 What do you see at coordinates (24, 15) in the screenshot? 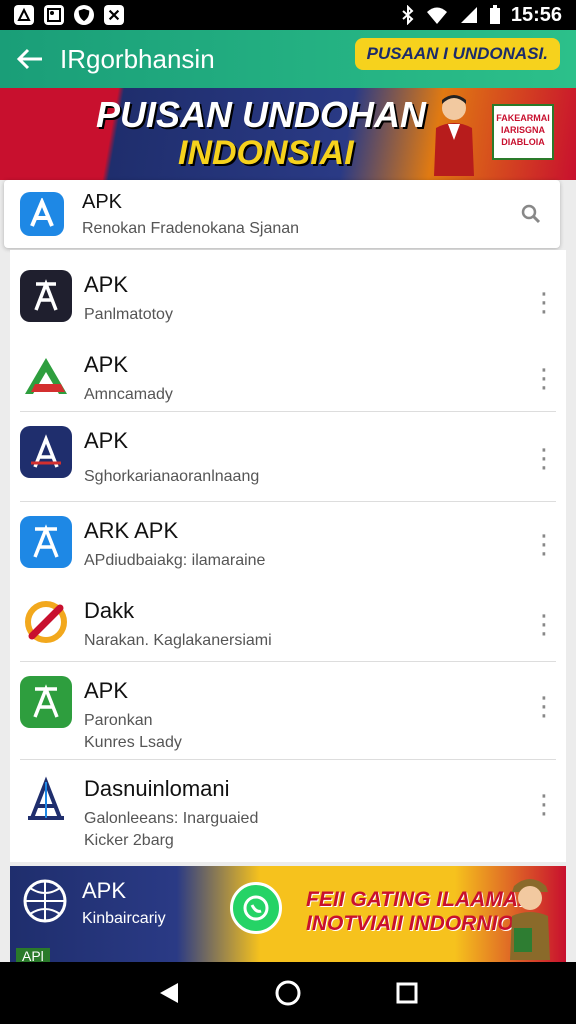
I see `notification-icon` at bounding box center [24, 15].